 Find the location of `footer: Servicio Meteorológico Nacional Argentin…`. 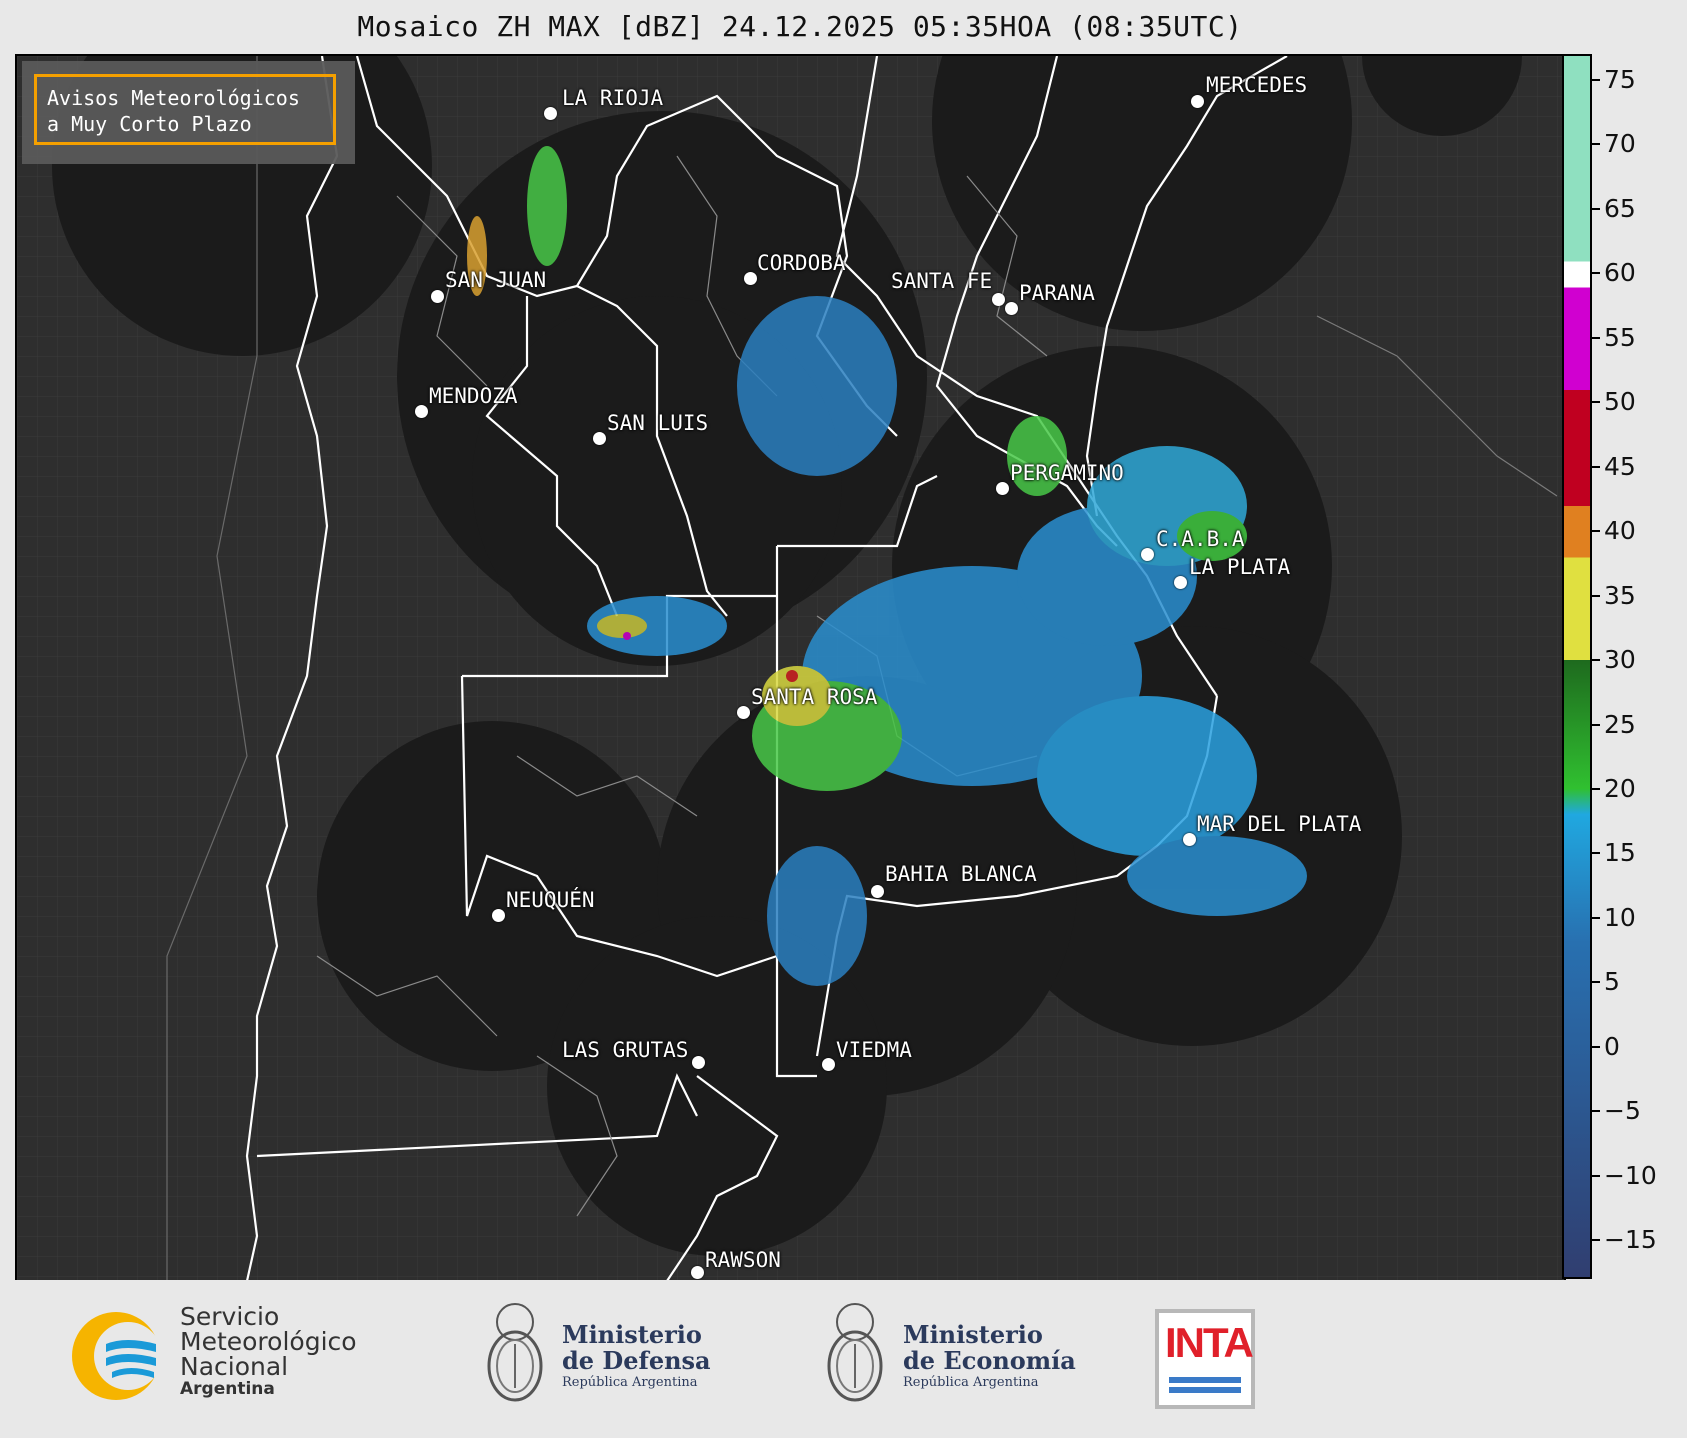

footer: Servicio Meteorológico Nacional Argentin… is located at coordinates (843, 1359).